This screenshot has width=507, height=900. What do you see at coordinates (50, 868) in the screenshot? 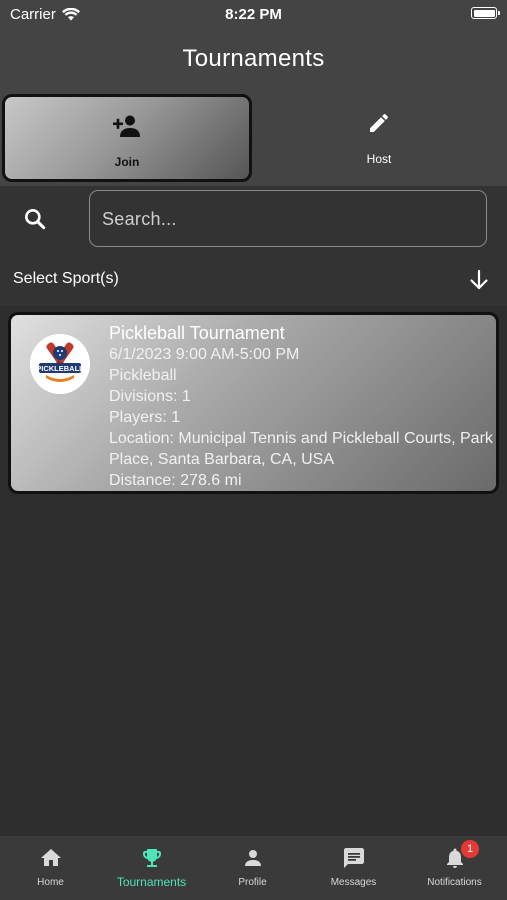
I see `nav-home: Home` at bounding box center [50, 868].